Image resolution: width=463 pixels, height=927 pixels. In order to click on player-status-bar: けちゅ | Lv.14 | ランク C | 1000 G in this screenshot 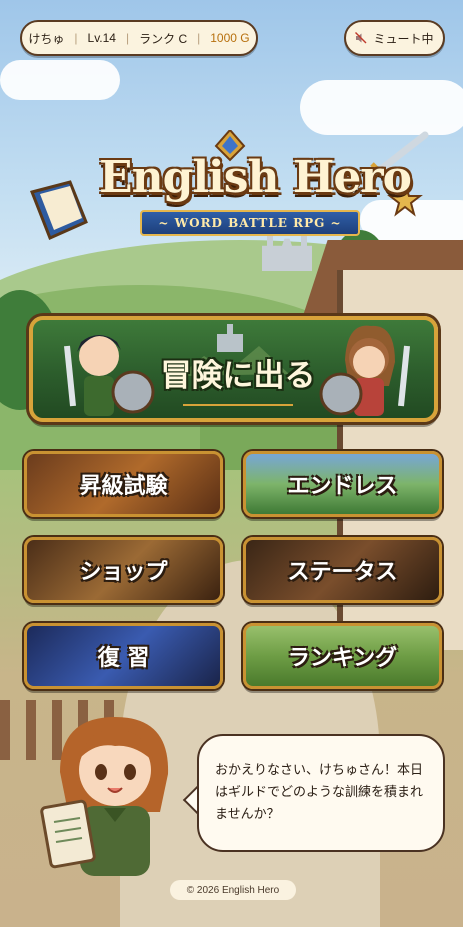, I will do `click(139, 38)`.